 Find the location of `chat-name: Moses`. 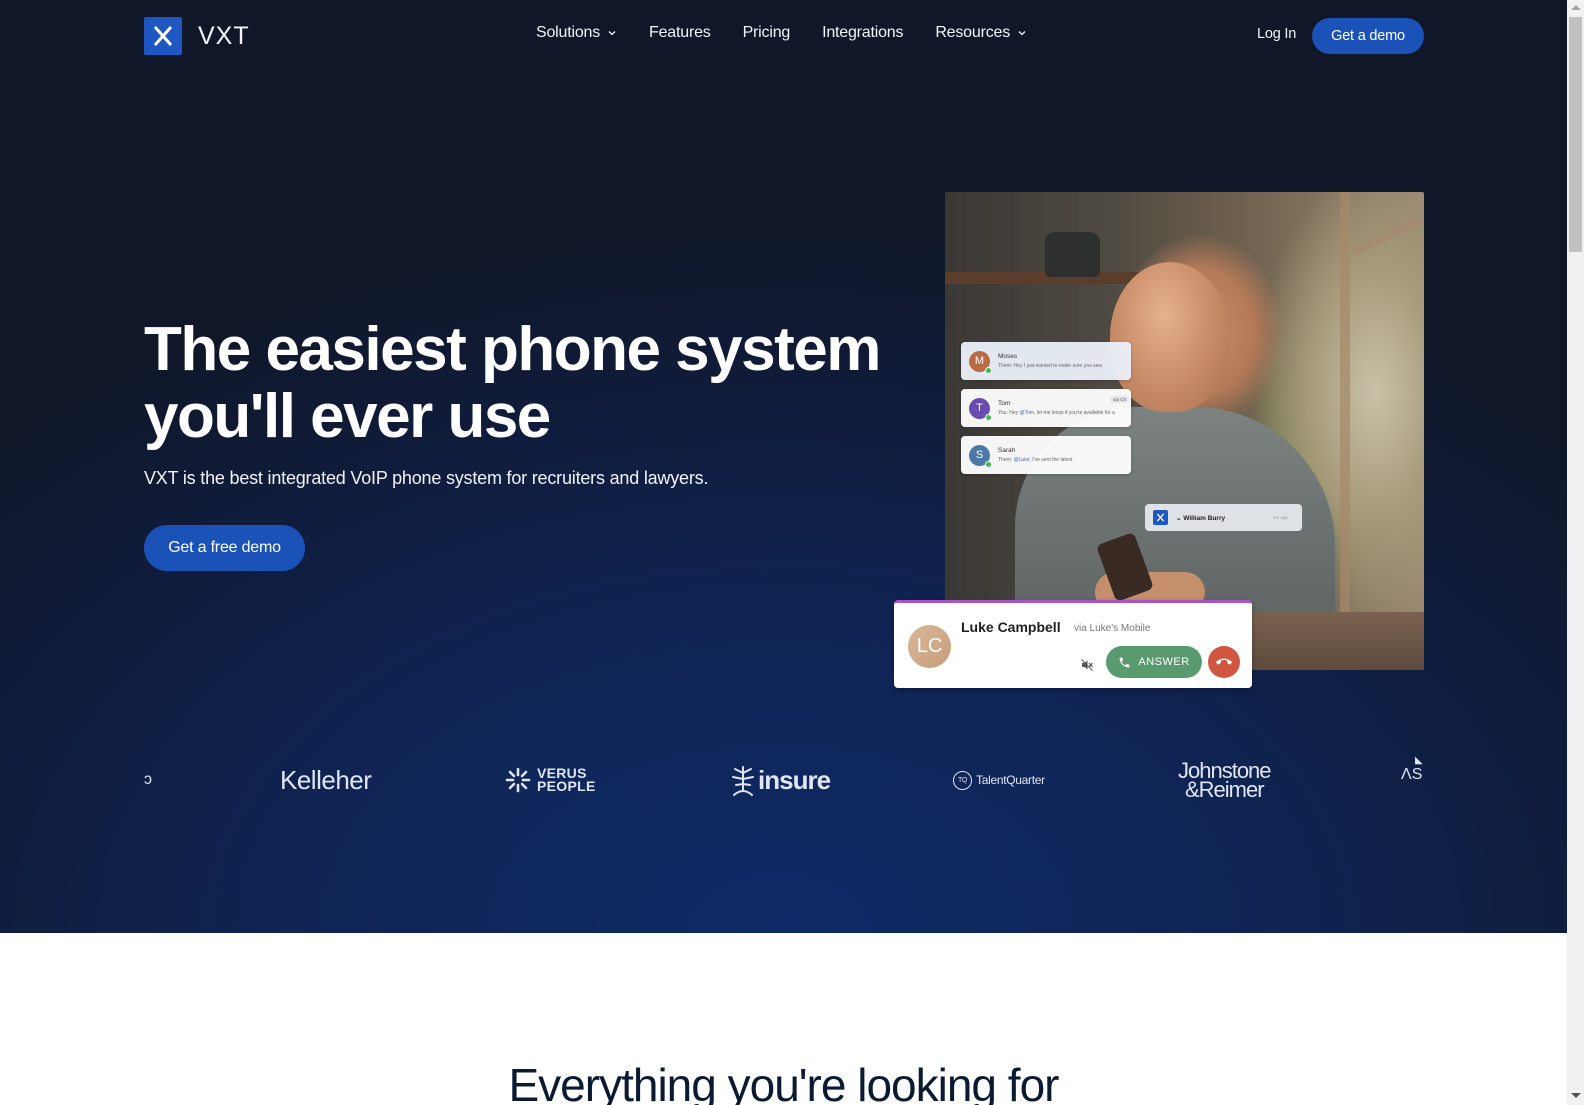

chat-name: Moses is located at coordinates (1008, 356).